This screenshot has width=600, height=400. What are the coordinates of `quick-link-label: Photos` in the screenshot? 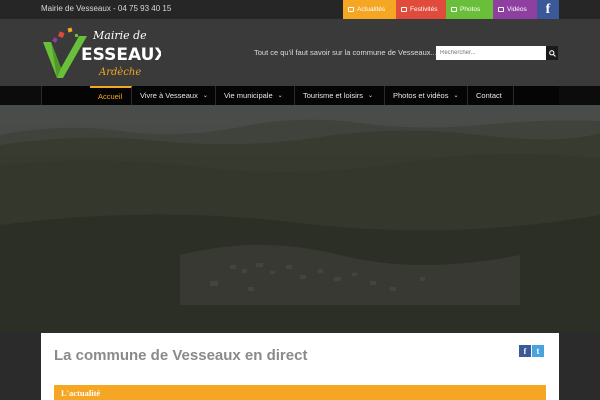 It's located at (470, 9).